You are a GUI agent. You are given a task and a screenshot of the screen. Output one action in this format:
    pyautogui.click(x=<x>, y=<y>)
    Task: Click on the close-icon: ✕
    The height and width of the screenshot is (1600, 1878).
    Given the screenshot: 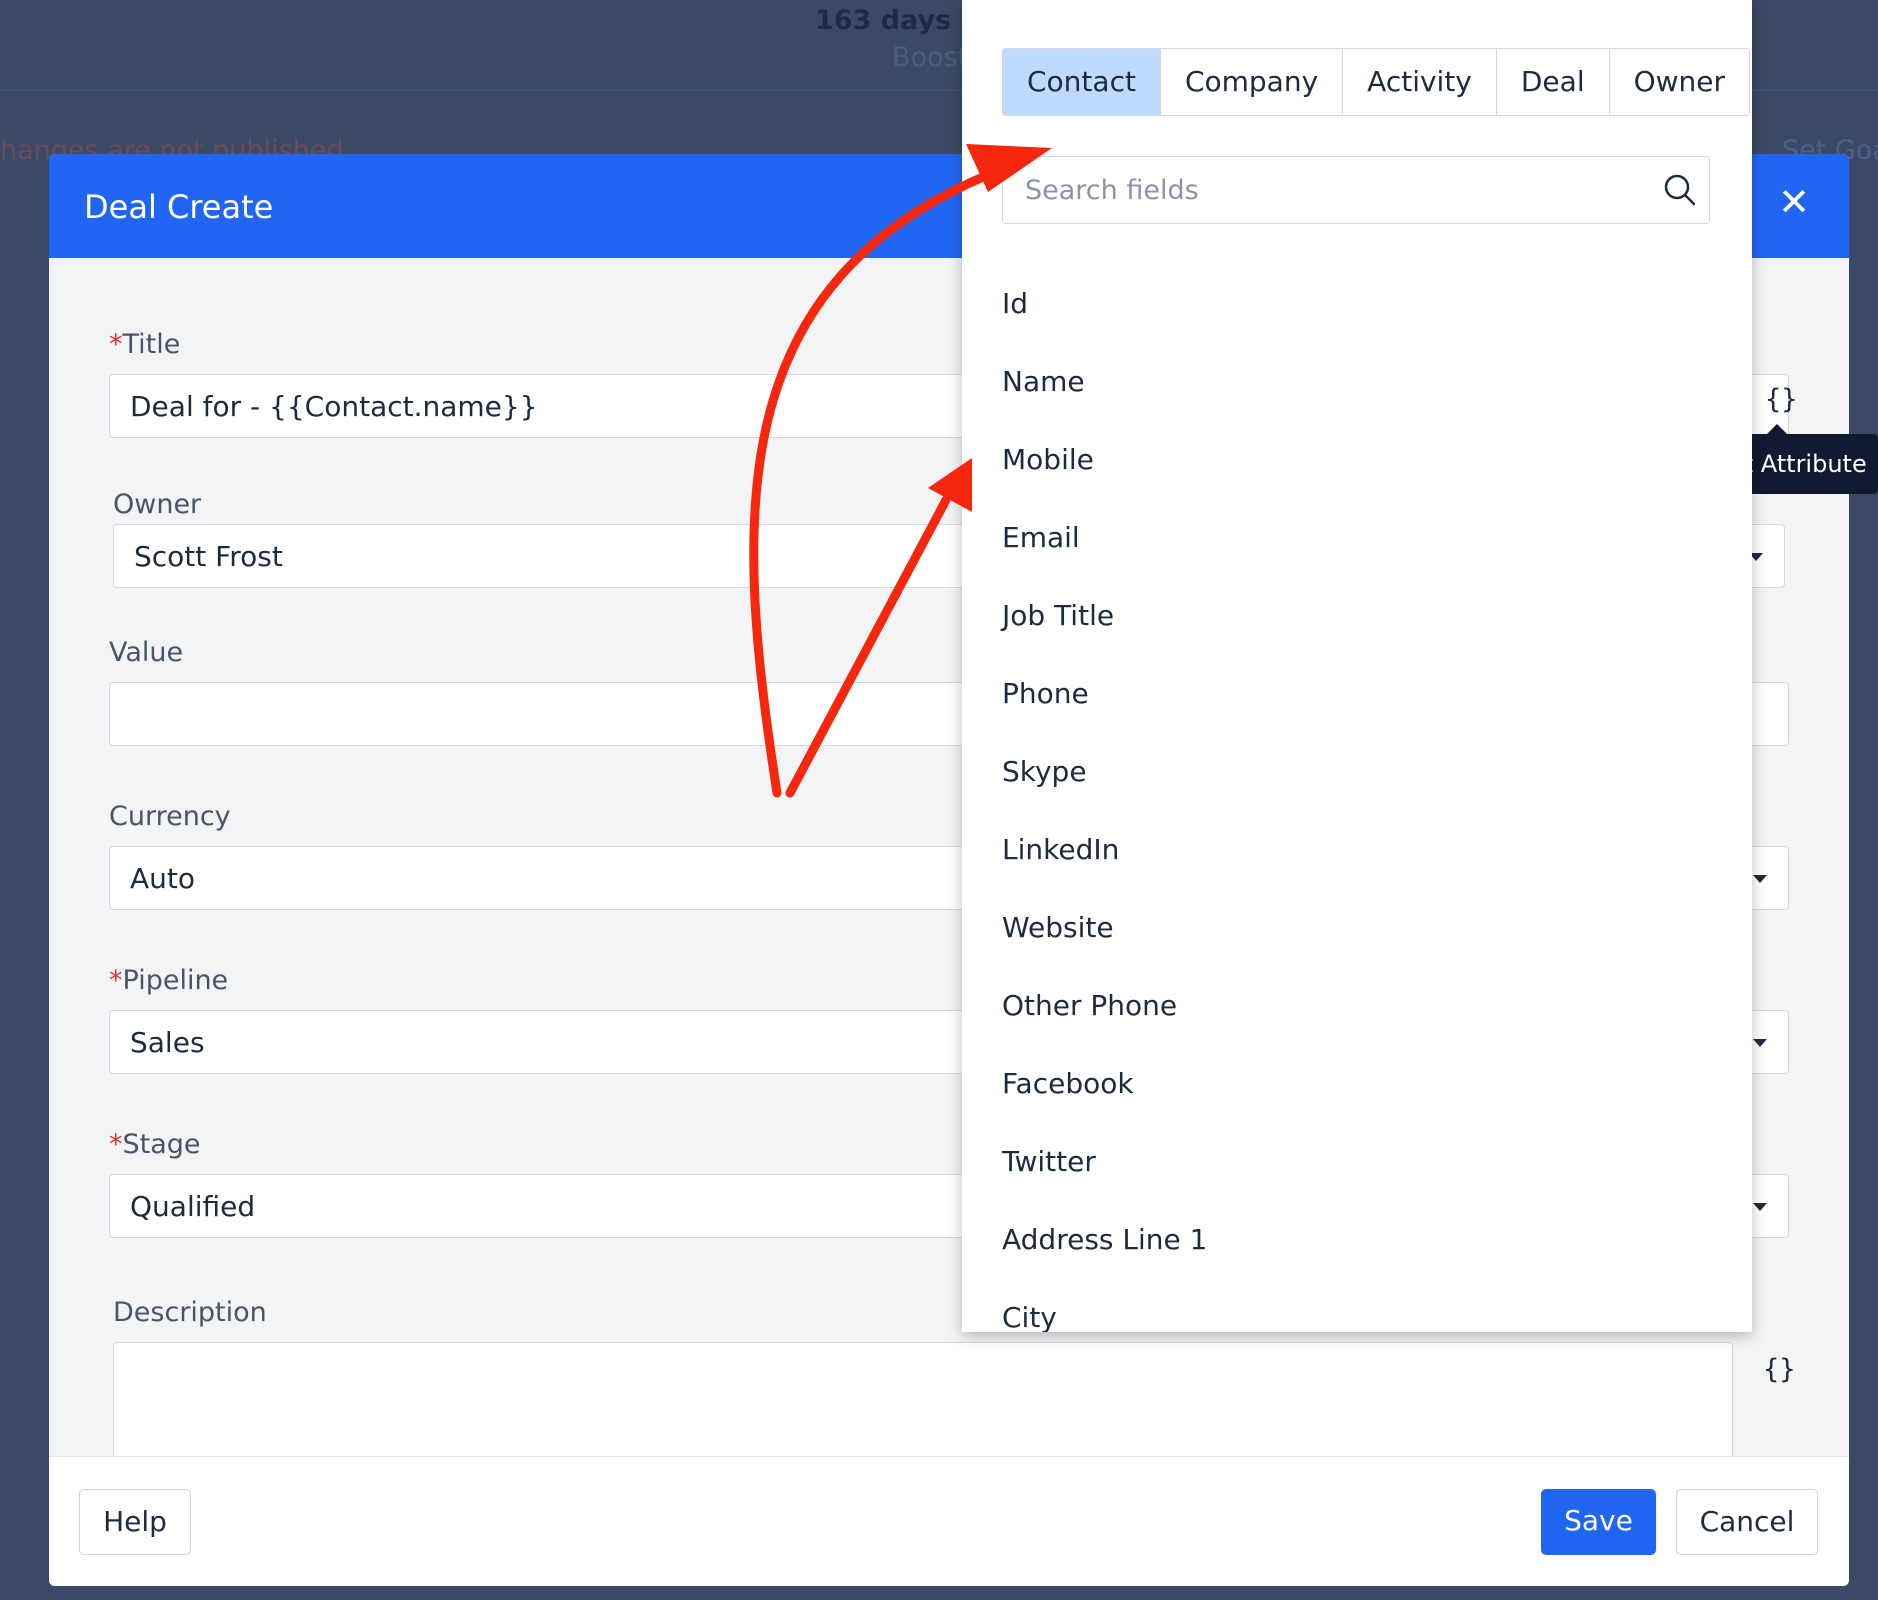 What is the action you would take?
    pyautogui.click(x=1794, y=202)
    